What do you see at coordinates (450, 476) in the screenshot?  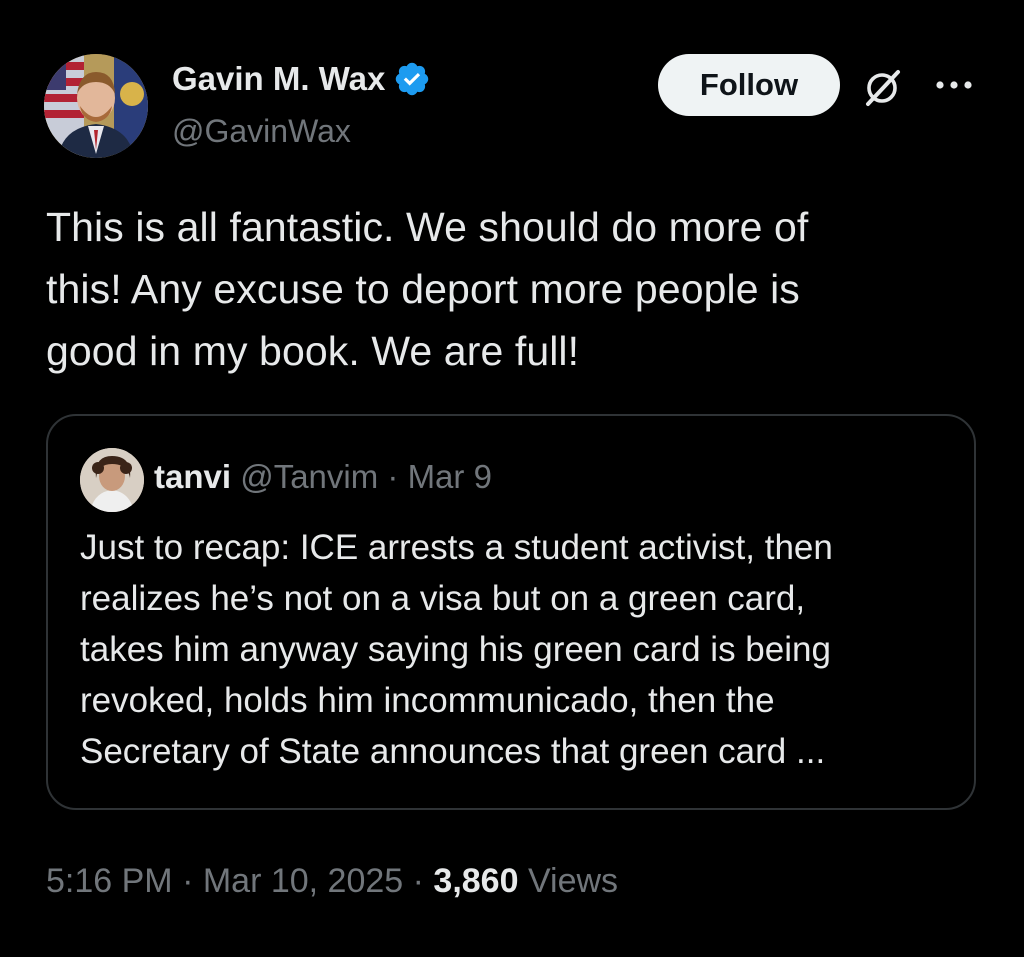 I see `quote-date: Mar 9` at bounding box center [450, 476].